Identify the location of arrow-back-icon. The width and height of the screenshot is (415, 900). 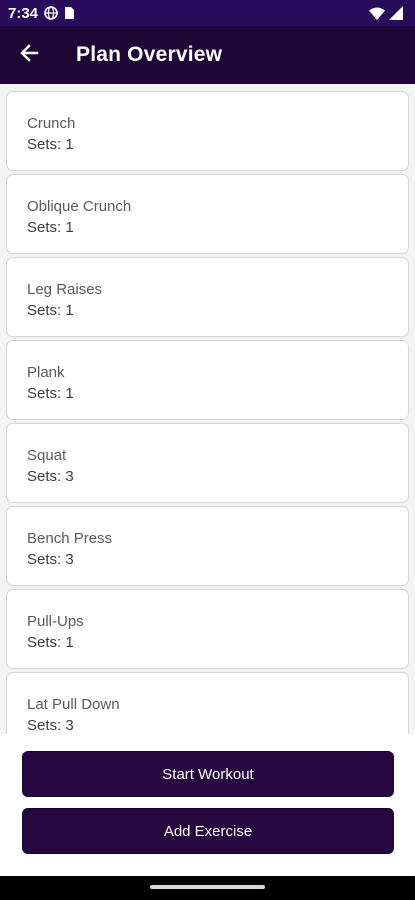
(29, 55).